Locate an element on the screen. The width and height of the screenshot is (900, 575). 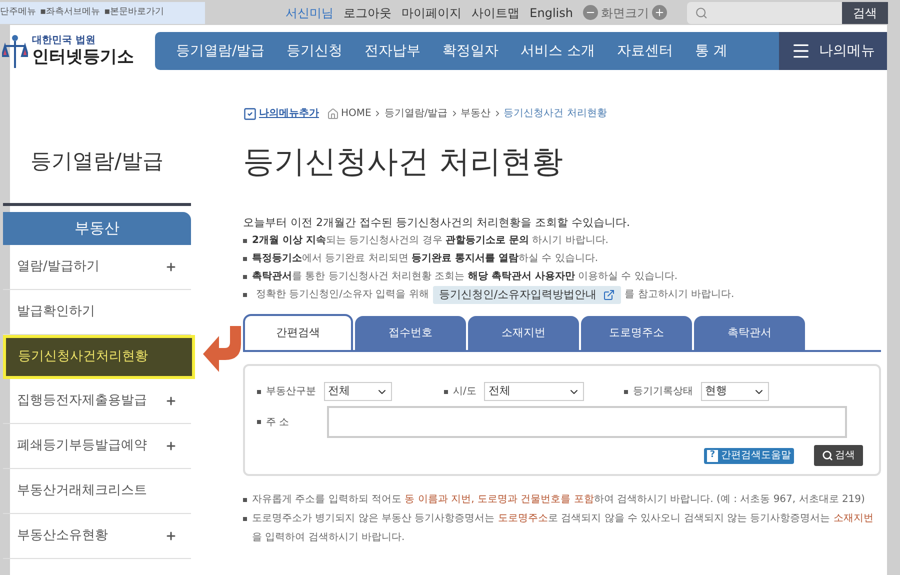
sidebar-item: 집행등전자제출용발급 is located at coordinates (97, 401).